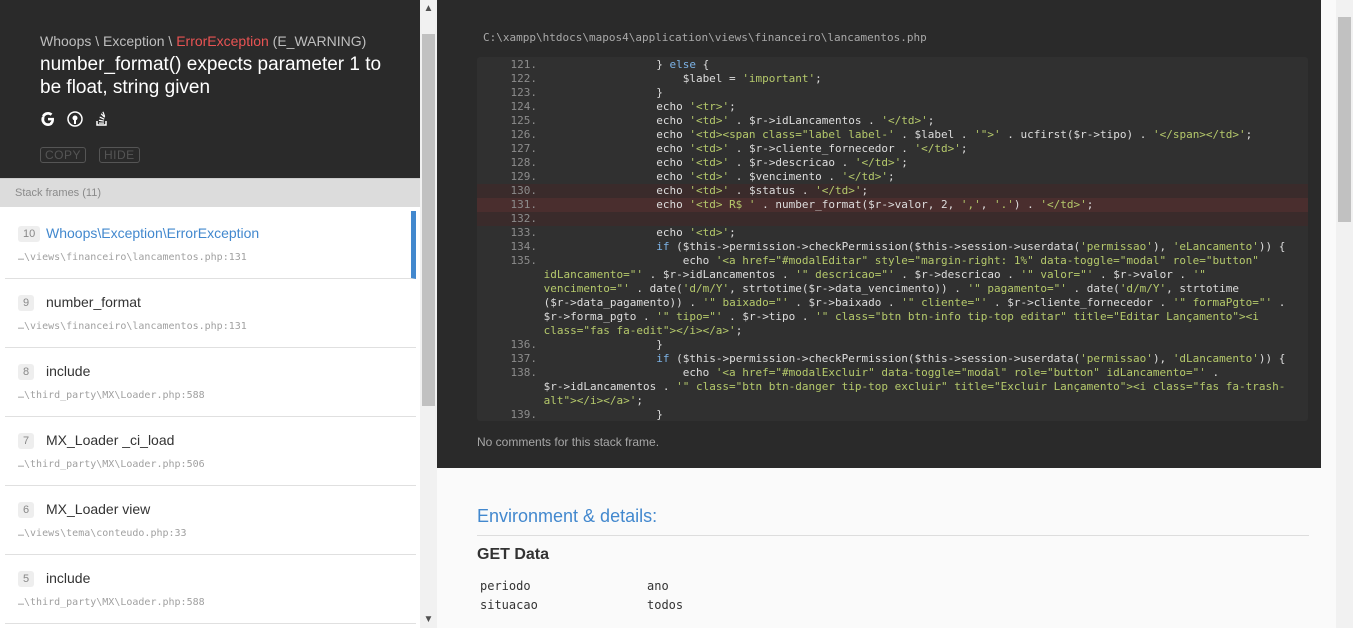 Image resolution: width=1353 pixels, height=628 pixels. What do you see at coordinates (63, 155) in the screenshot?
I see `copy-button: COPY` at bounding box center [63, 155].